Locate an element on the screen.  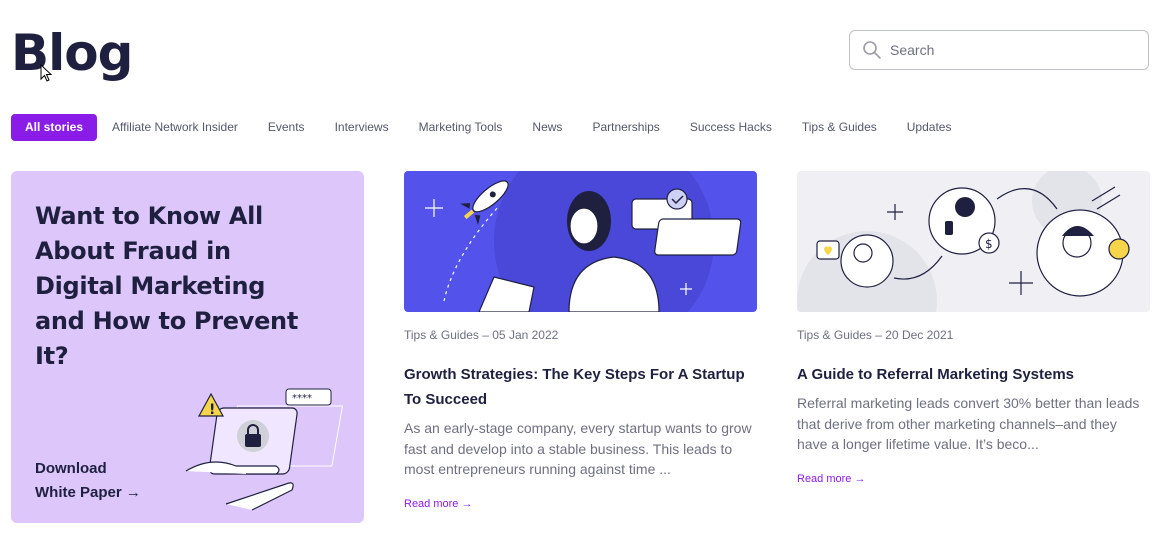
tab-updates: Updates is located at coordinates (929, 127).